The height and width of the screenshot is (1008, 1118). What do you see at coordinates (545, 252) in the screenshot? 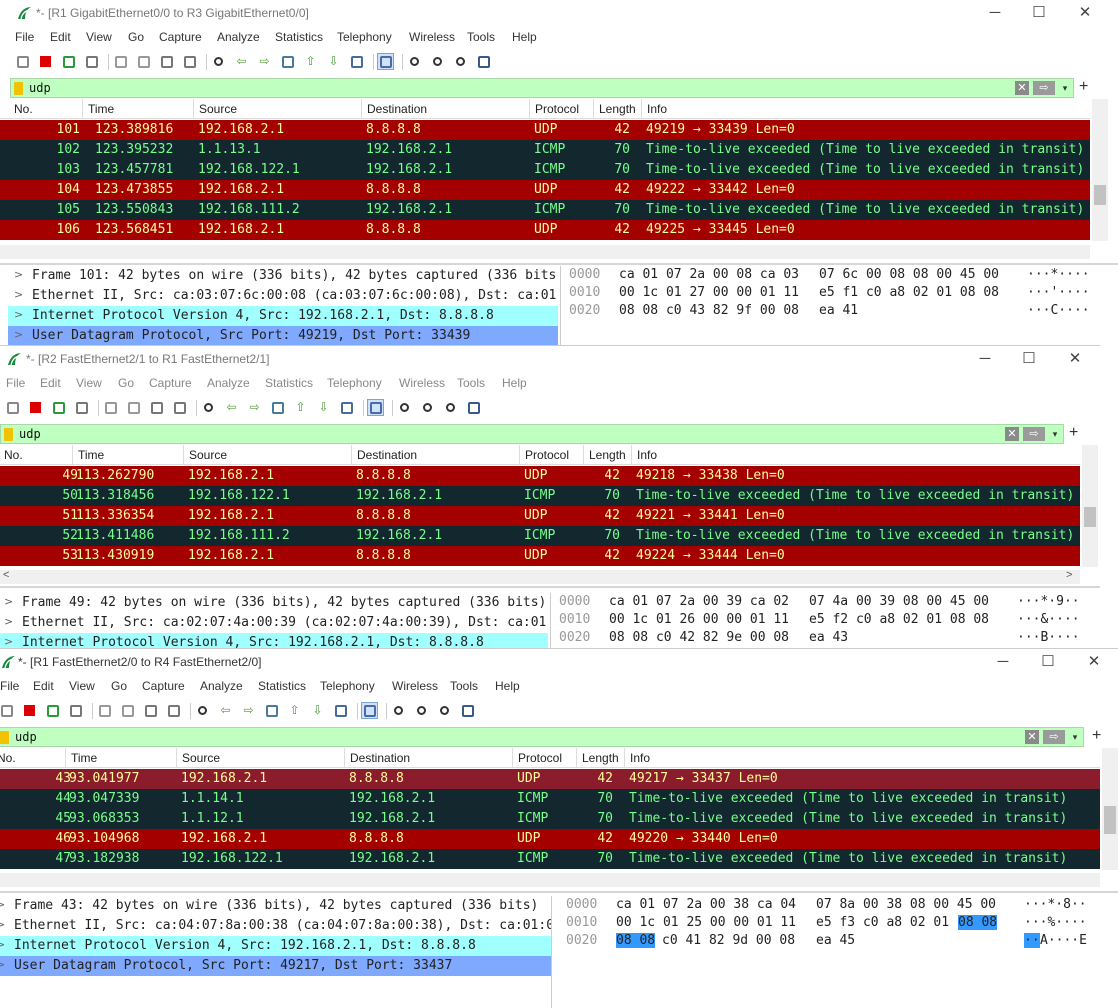
I see `packet-list-hscrollbar` at bounding box center [545, 252].